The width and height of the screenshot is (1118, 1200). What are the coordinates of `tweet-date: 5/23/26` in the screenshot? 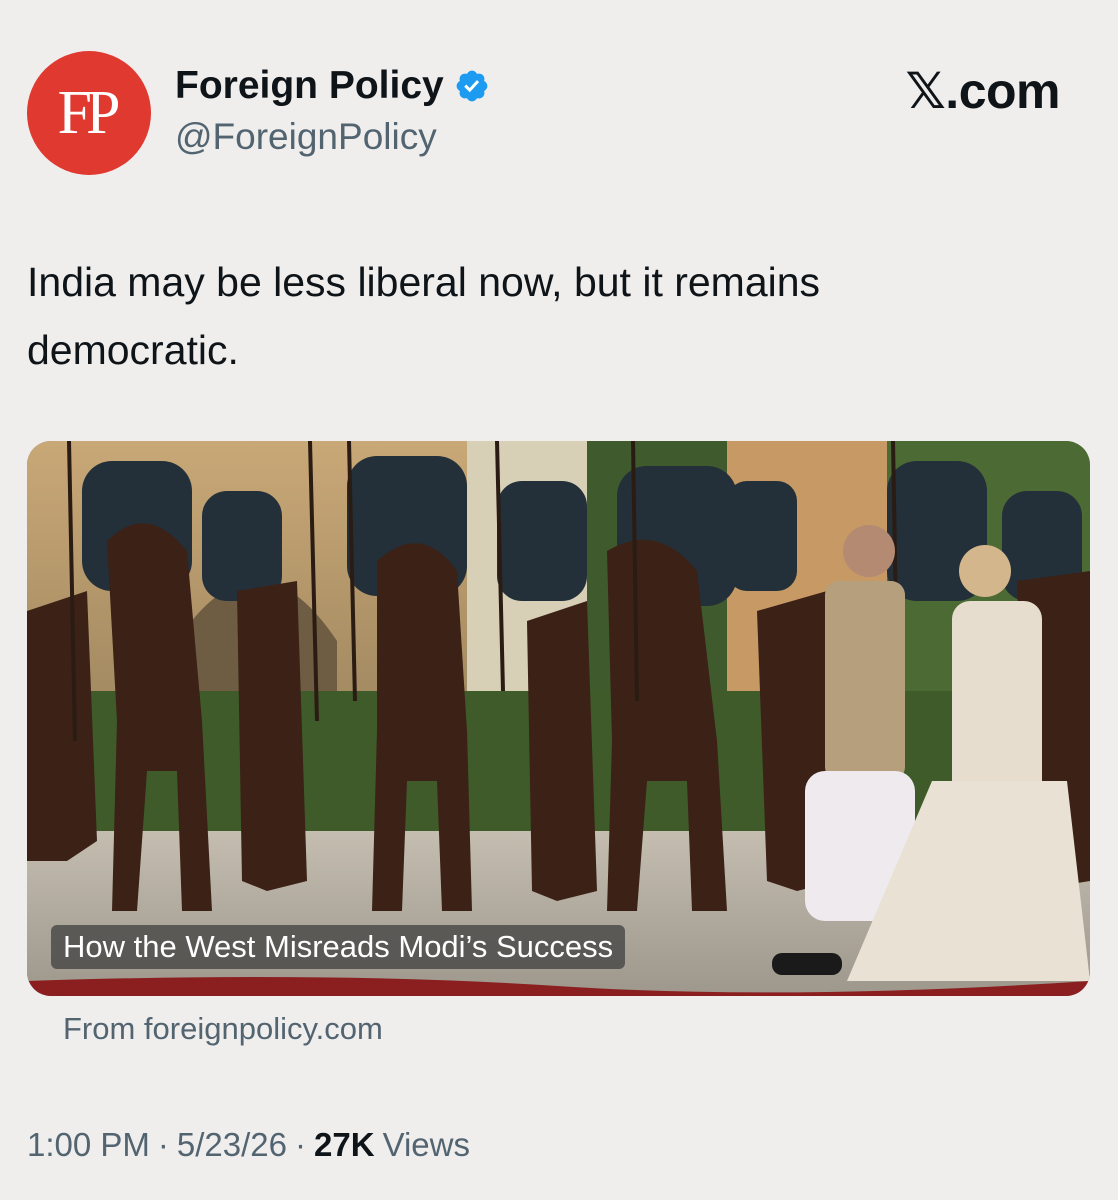 It's located at (232, 1144).